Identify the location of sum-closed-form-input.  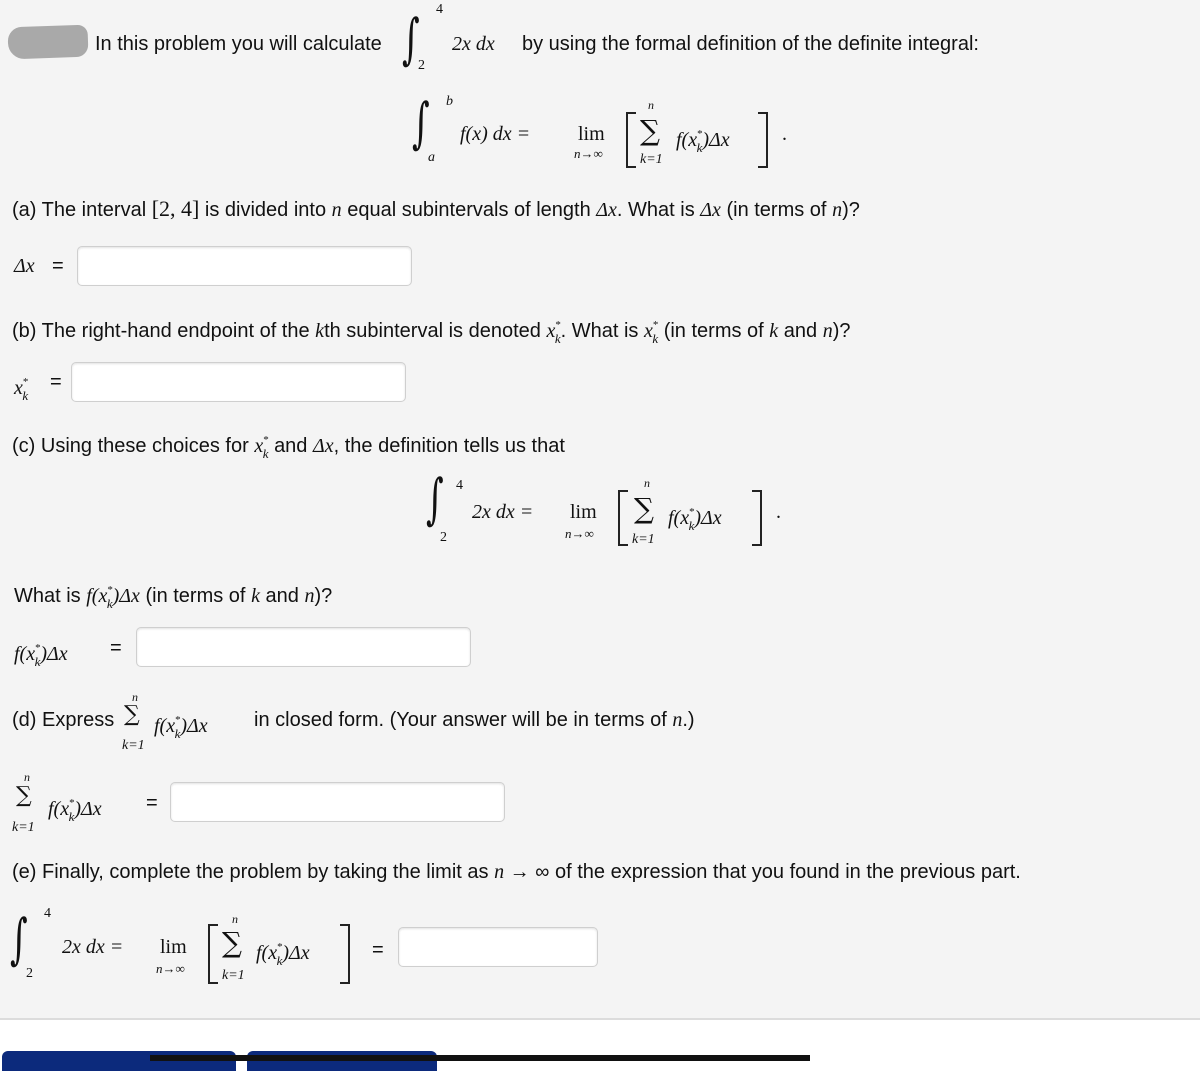
(337, 802).